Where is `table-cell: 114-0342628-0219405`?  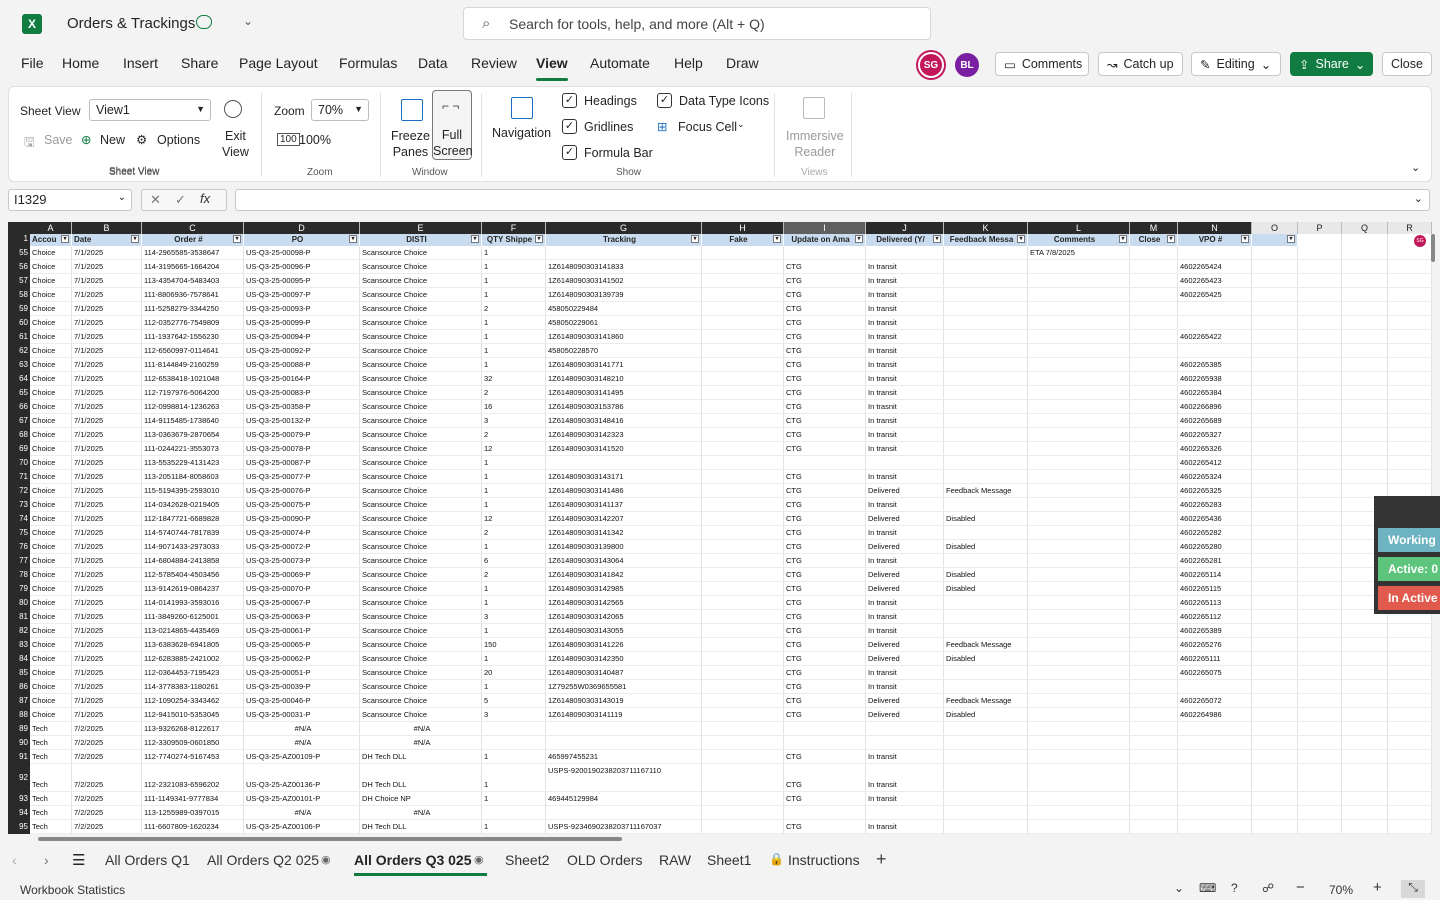
table-cell: 114-0342628-0219405 is located at coordinates (193, 505).